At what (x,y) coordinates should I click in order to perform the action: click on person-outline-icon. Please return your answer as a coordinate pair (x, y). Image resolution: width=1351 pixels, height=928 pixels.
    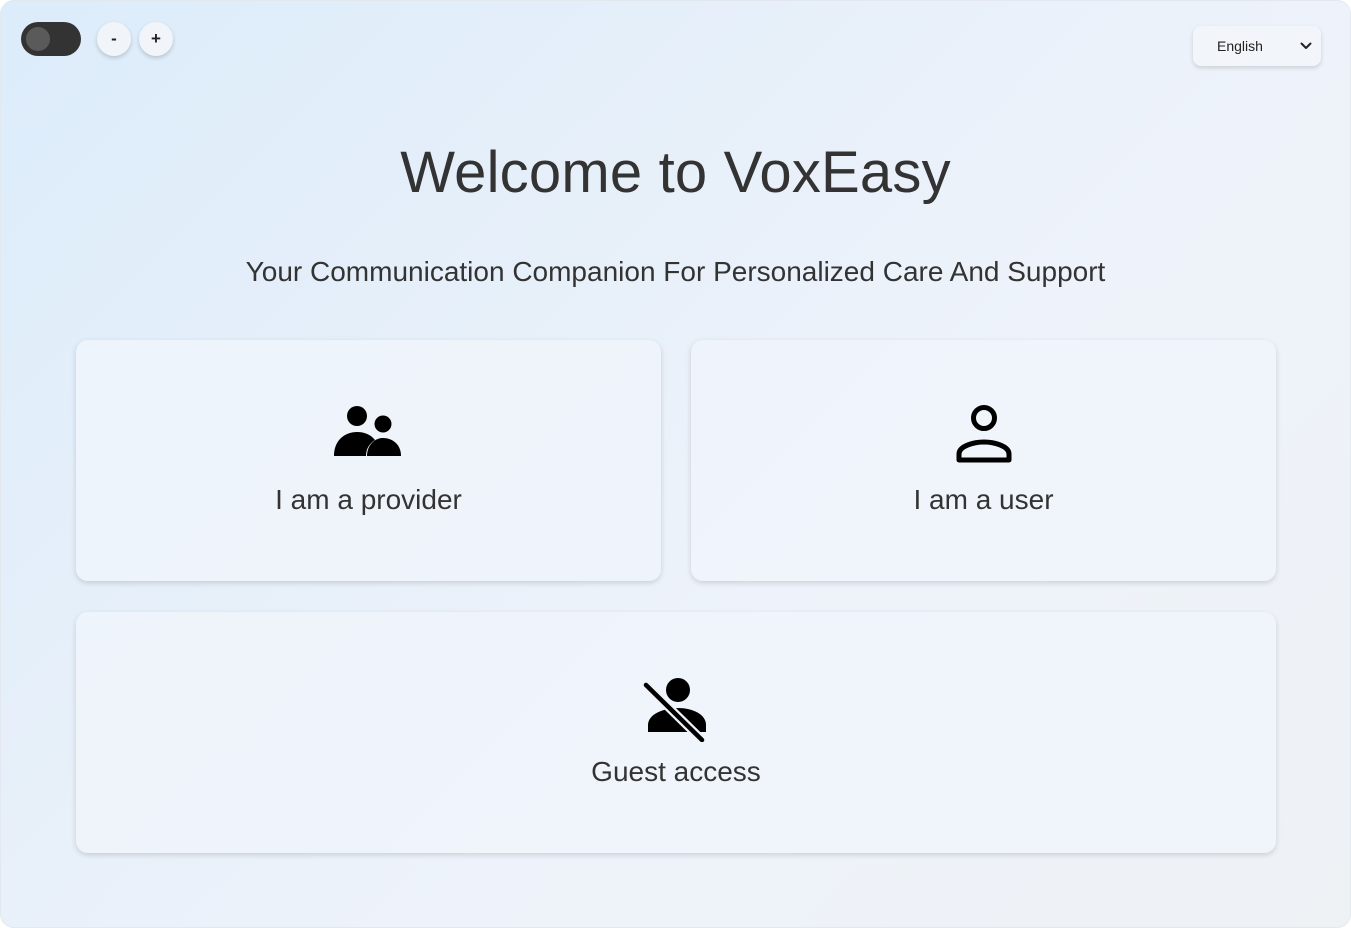
    Looking at the image, I should click on (983, 434).